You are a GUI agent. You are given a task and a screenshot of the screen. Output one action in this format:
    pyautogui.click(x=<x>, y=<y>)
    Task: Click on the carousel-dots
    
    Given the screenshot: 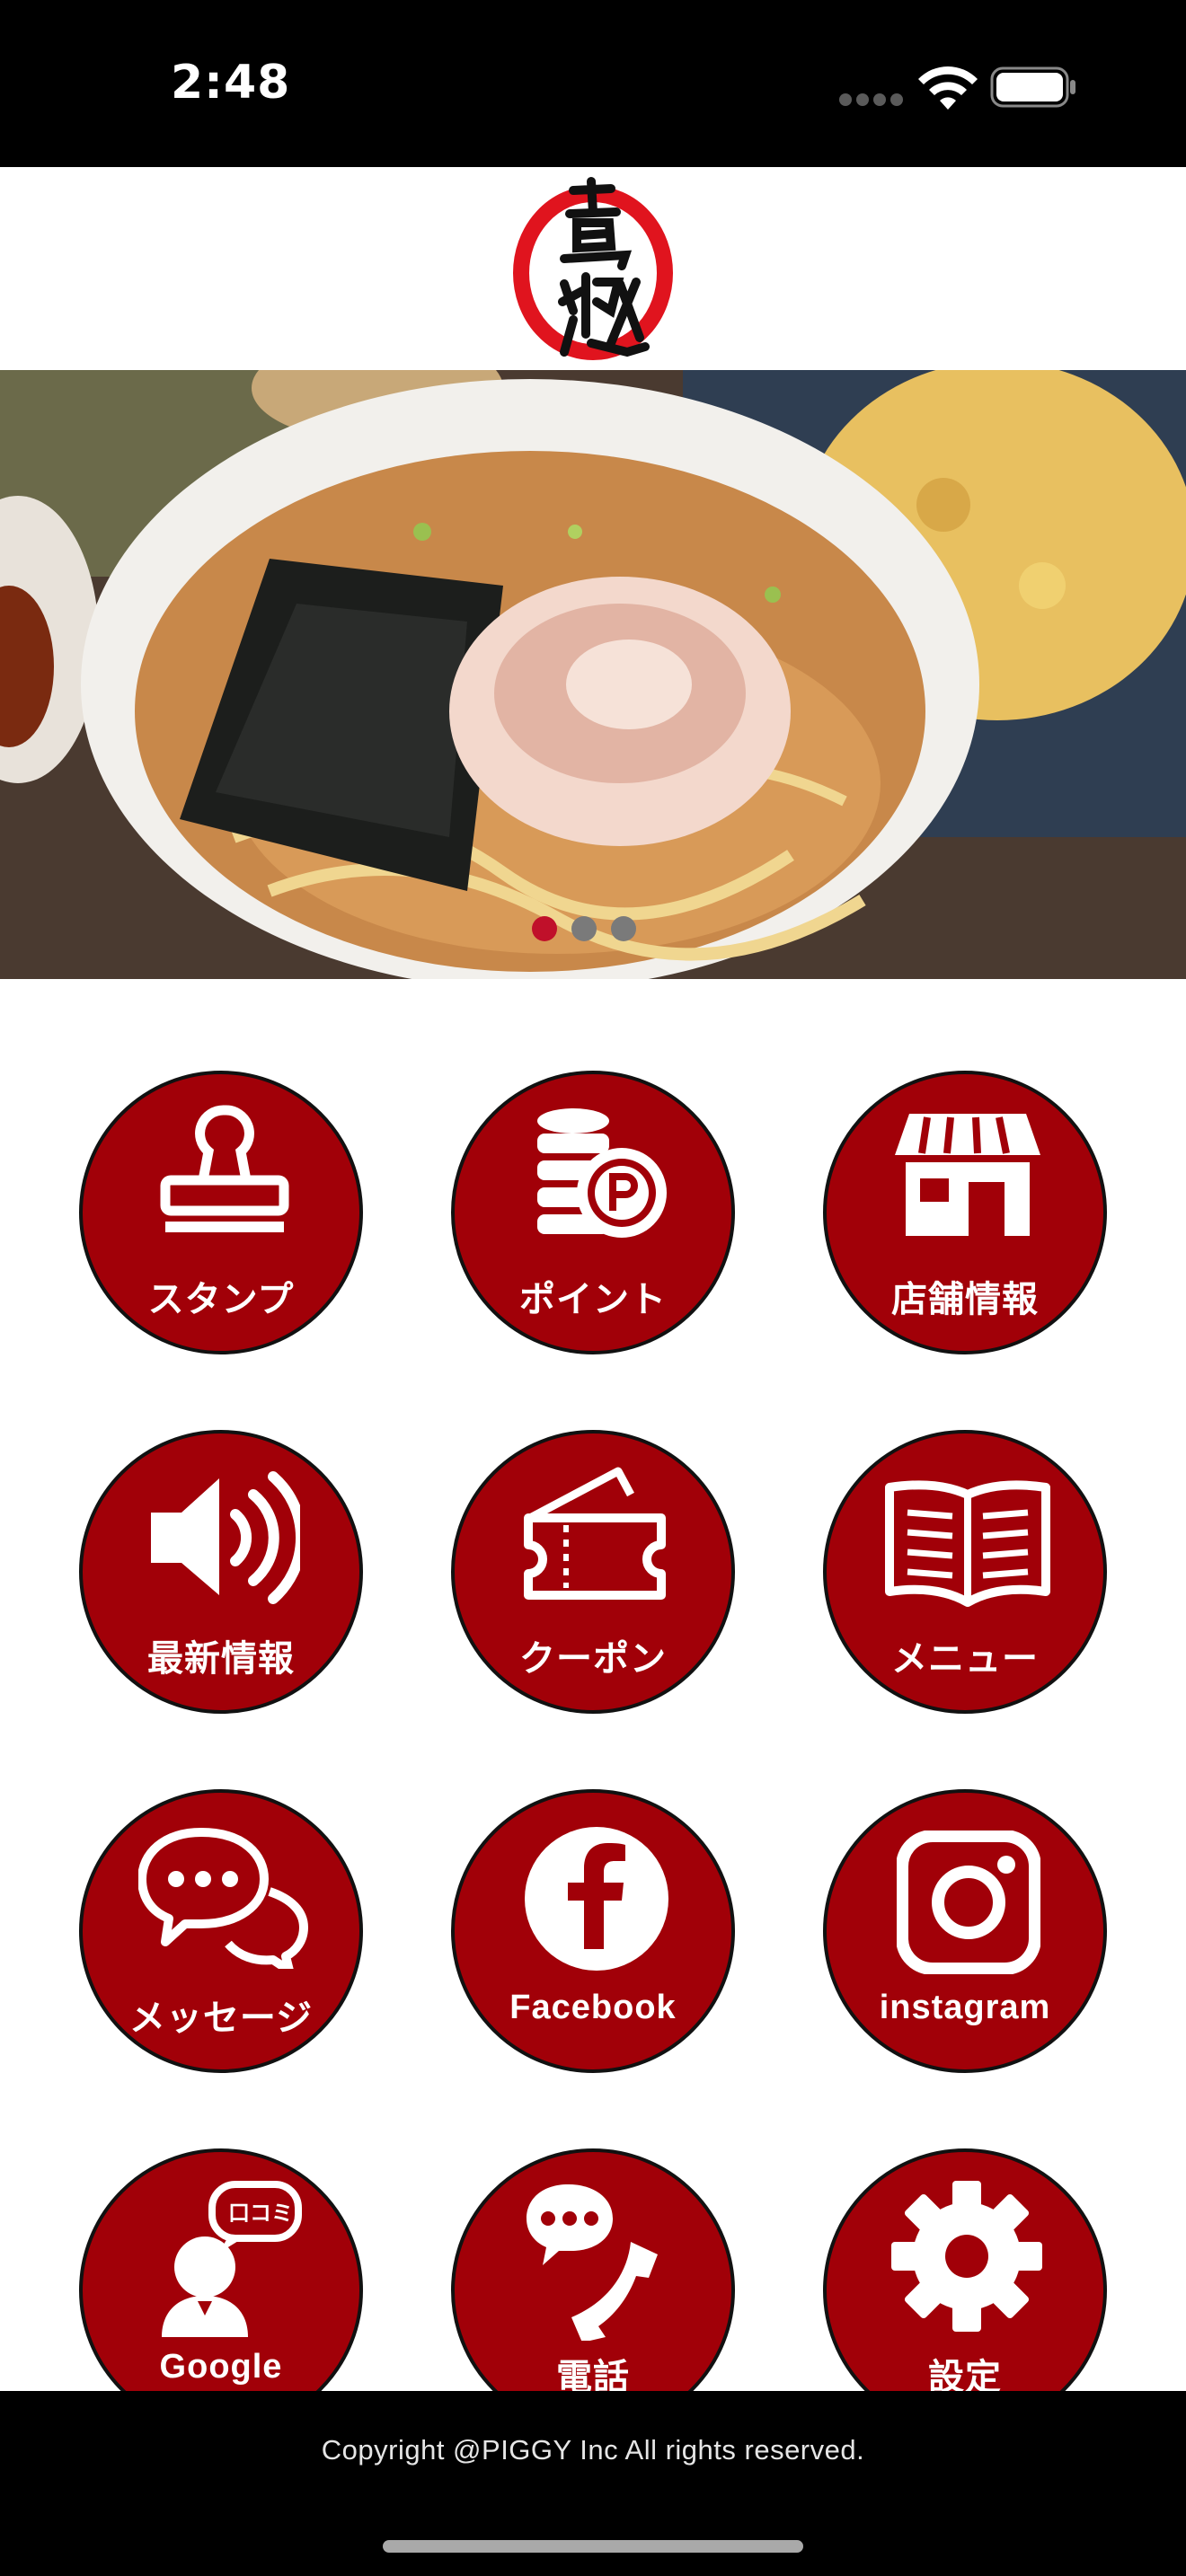 What is the action you would take?
    pyautogui.click(x=593, y=928)
    